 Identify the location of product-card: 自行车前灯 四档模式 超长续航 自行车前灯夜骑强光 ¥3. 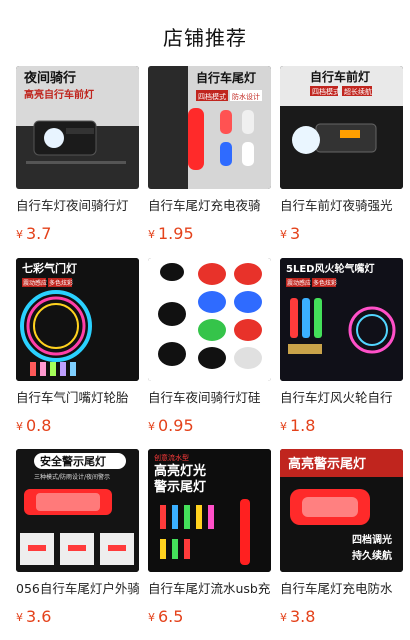
(341, 154).